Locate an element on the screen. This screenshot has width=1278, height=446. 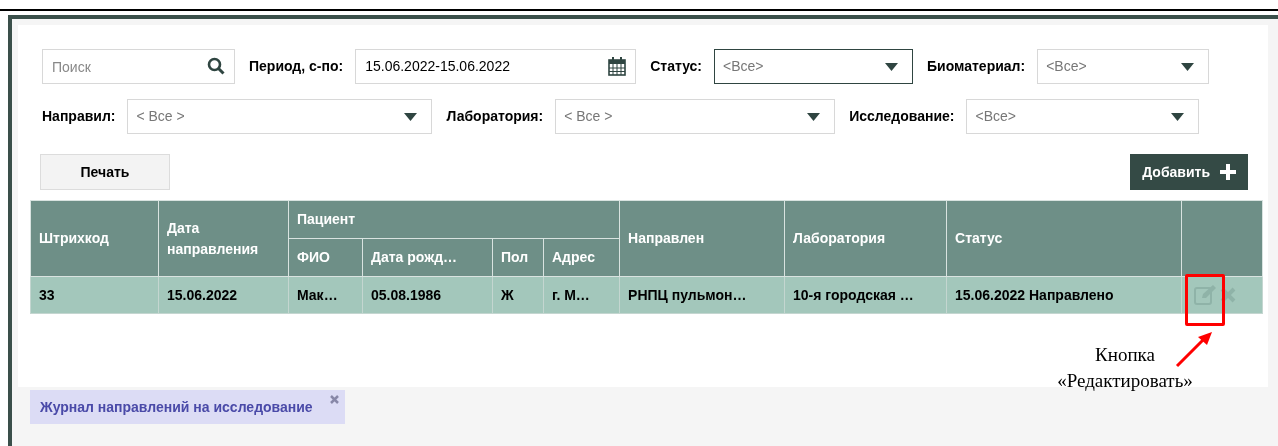
field-label: Направил: is located at coordinates (79, 116).